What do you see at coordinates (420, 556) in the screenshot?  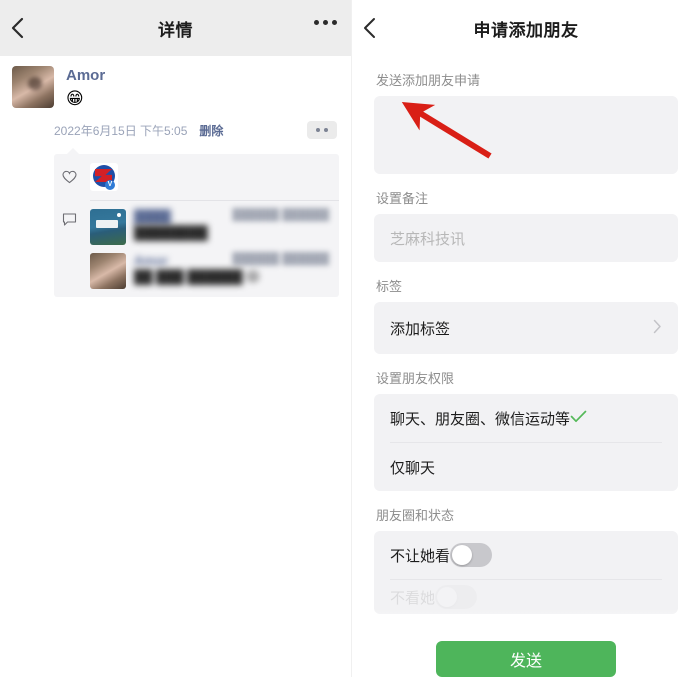 I see `hide-my-moments-label: 不让她看` at bounding box center [420, 556].